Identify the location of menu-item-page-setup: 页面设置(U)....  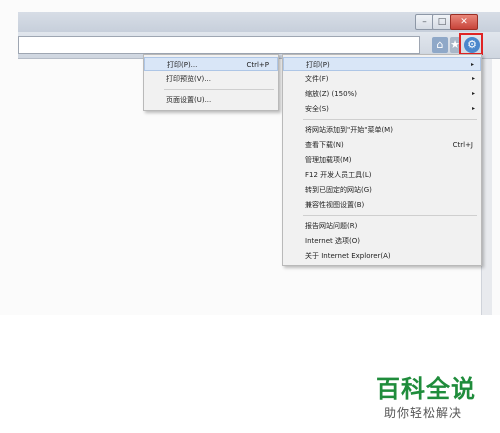
(211, 100).